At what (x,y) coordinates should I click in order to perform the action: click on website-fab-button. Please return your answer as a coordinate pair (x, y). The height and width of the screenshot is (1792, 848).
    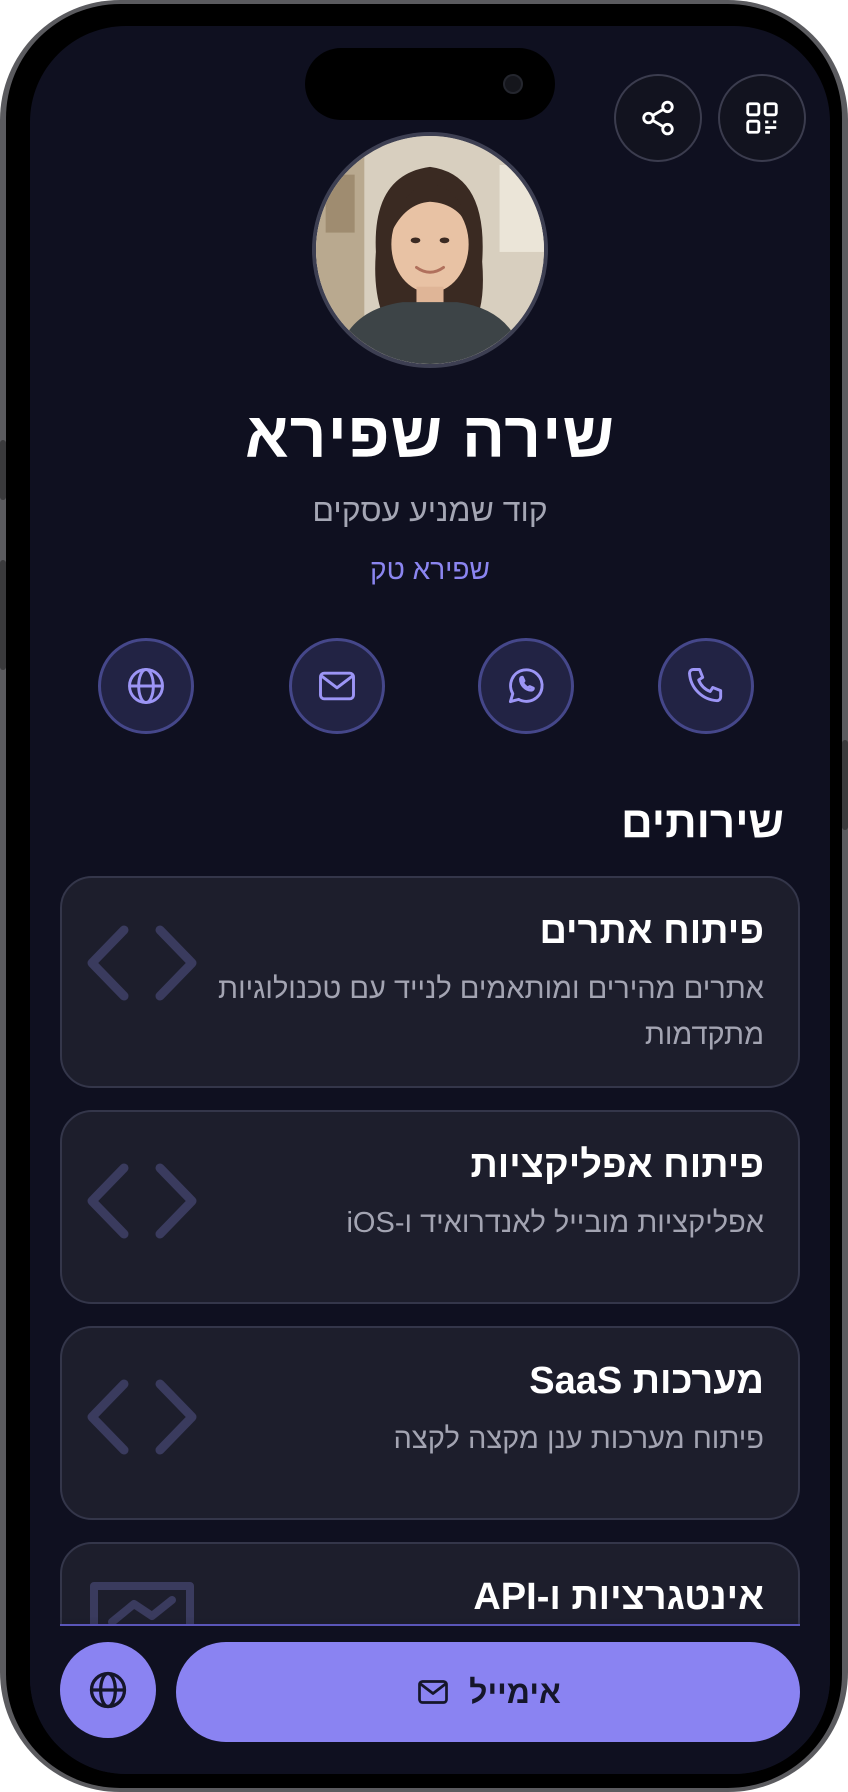
    Looking at the image, I should click on (108, 1690).